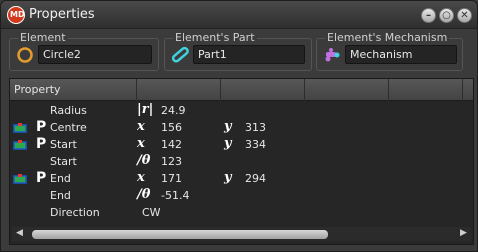 Image resolution: width=478 pixels, height=252 pixels. Describe the element at coordinates (241, 178) in the screenshot. I see `table-row: P End x 171 y 294` at that location.